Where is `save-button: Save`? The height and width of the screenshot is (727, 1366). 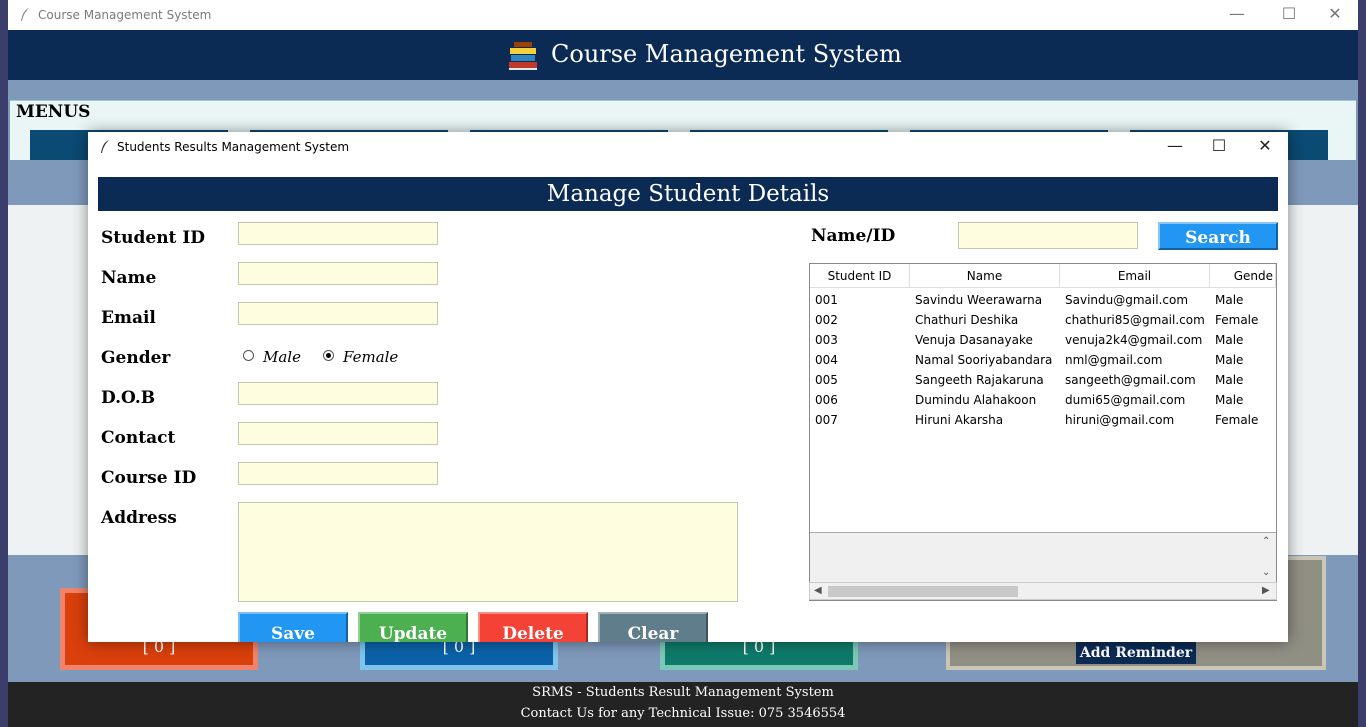
save-button: Save is located at coordinates (293, 627).